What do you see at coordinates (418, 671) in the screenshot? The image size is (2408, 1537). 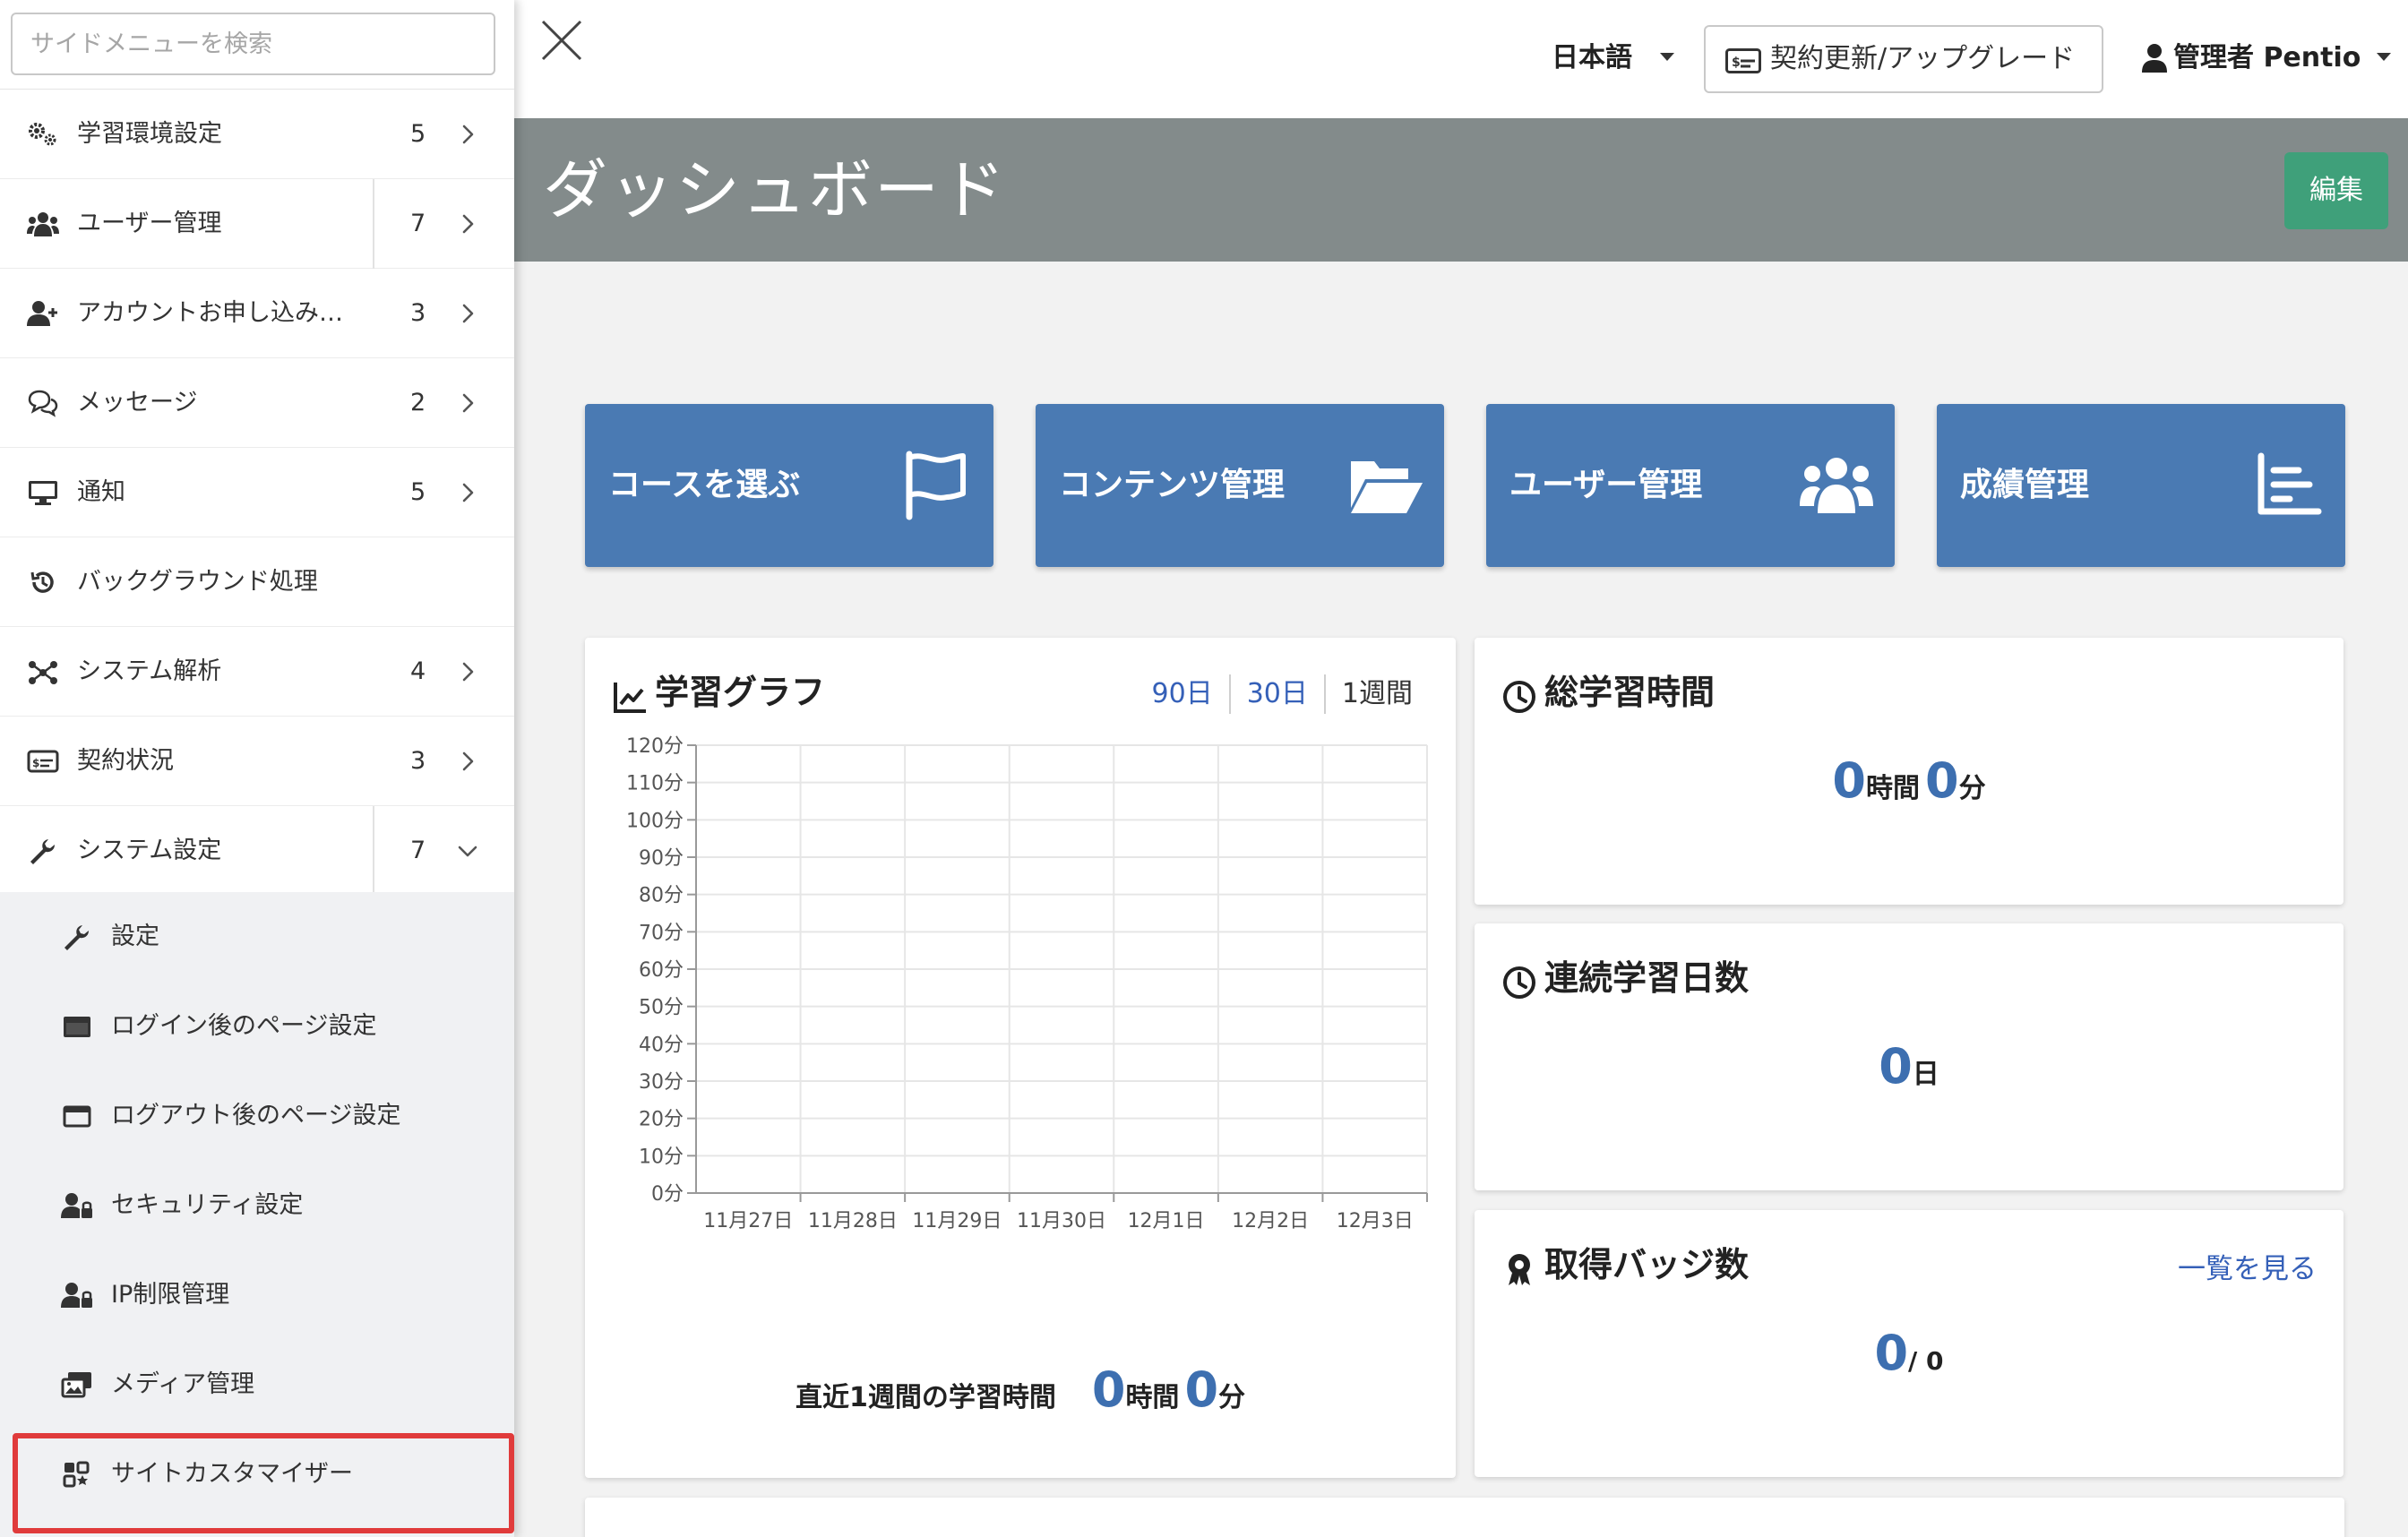 I see `sidebar-item-count: 4` at bounding box center [418, 671].